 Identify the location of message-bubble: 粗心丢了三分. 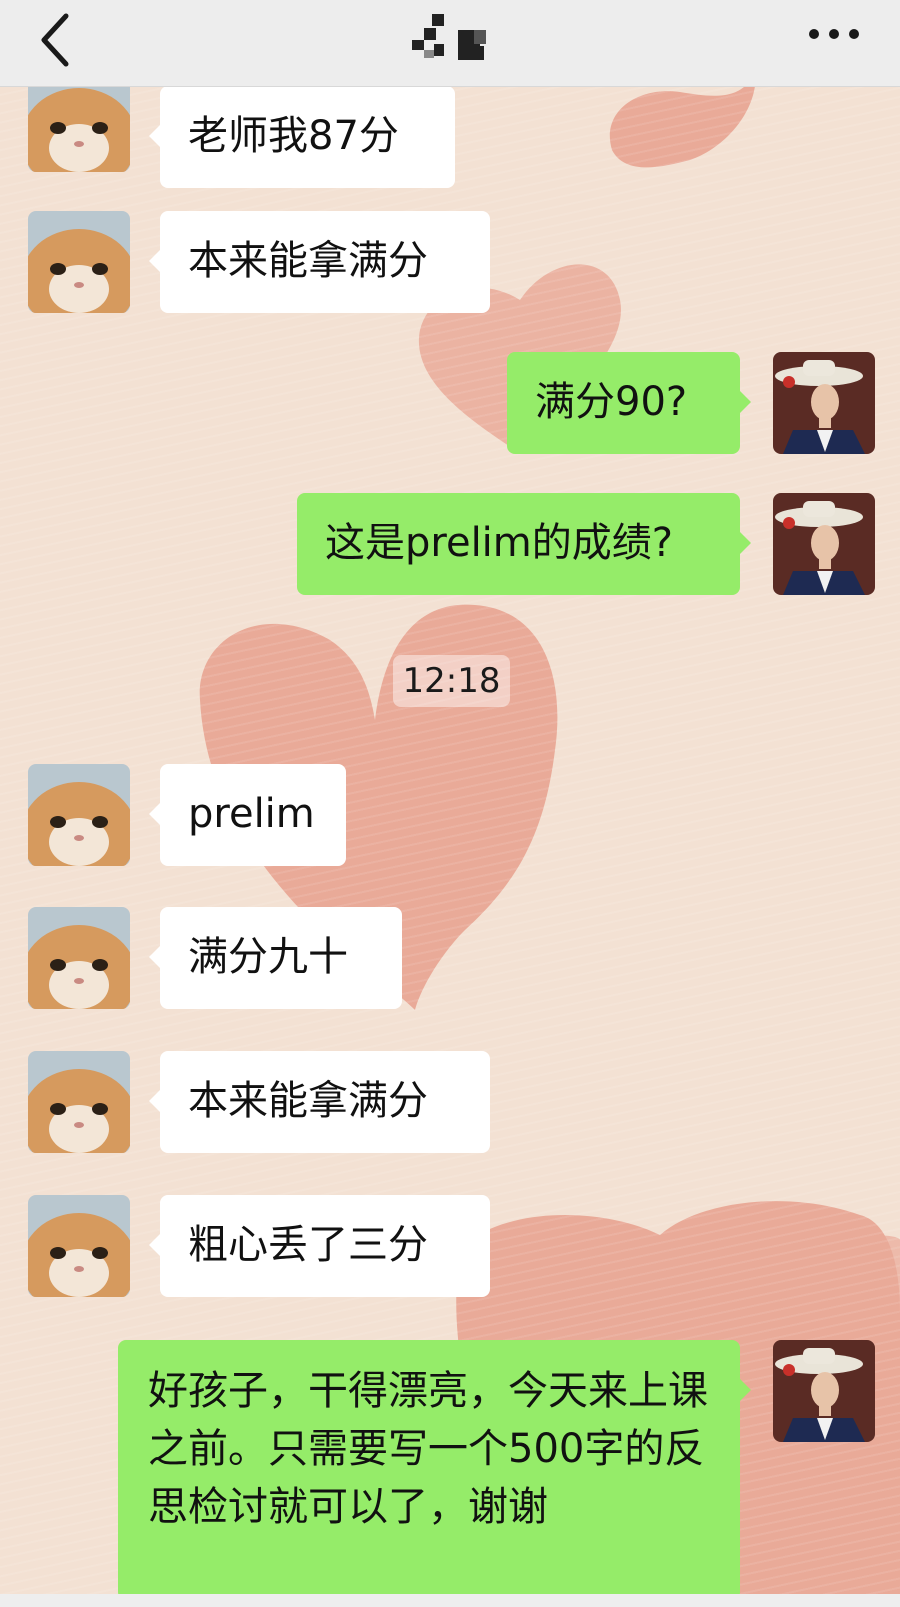
(319, 1246).